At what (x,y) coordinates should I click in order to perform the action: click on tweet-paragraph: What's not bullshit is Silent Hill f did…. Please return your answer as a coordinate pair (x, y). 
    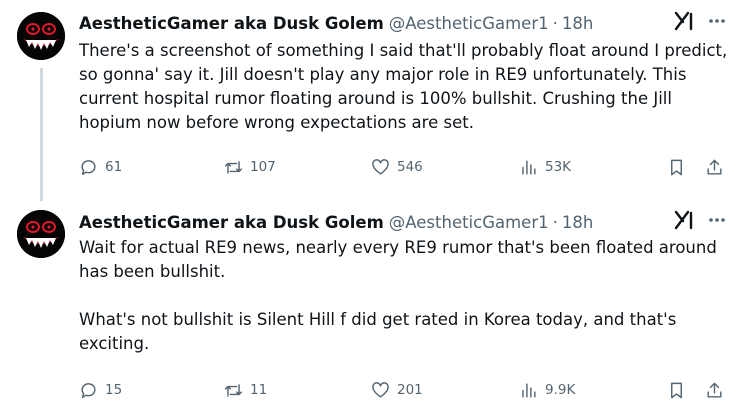
    Looking at the image, I should click on (378, 331).